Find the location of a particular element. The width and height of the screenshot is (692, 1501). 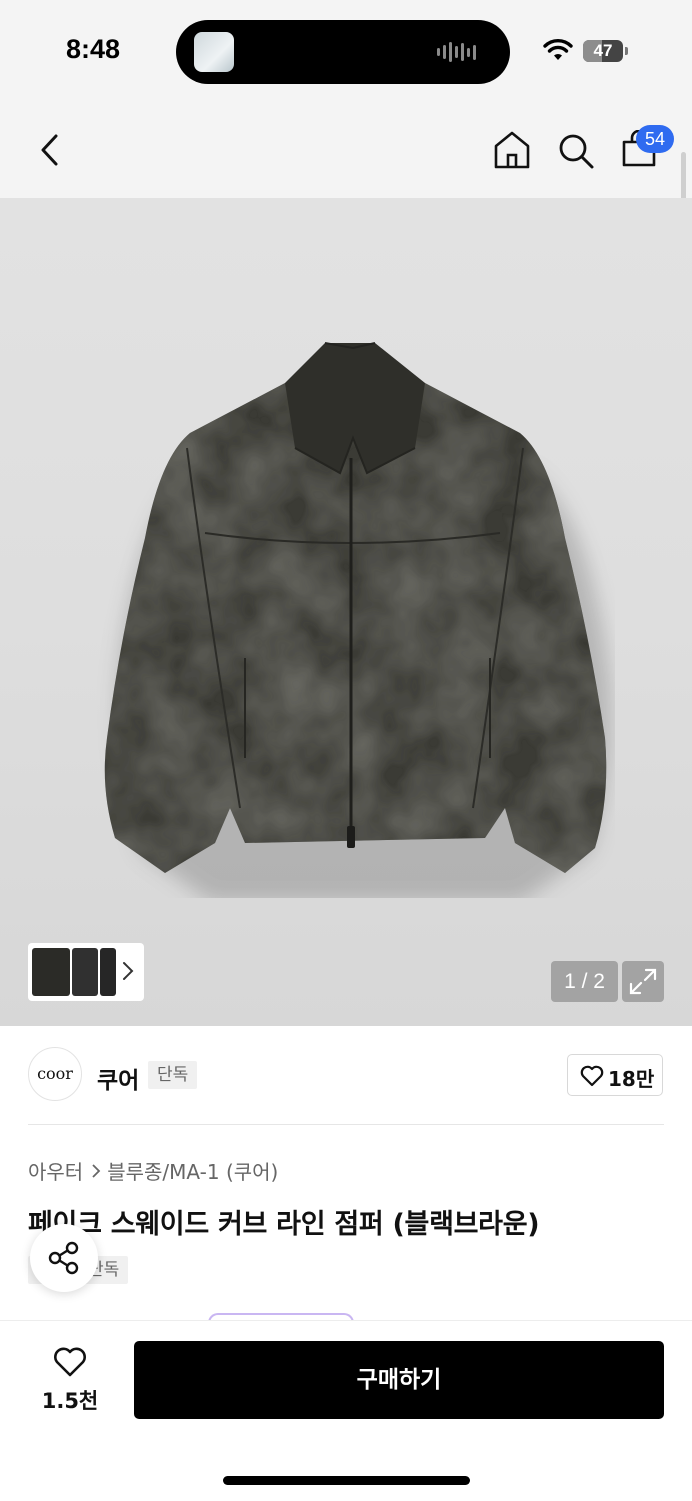

brand-name: 쿠어 is located at coordinates (118, 1078).